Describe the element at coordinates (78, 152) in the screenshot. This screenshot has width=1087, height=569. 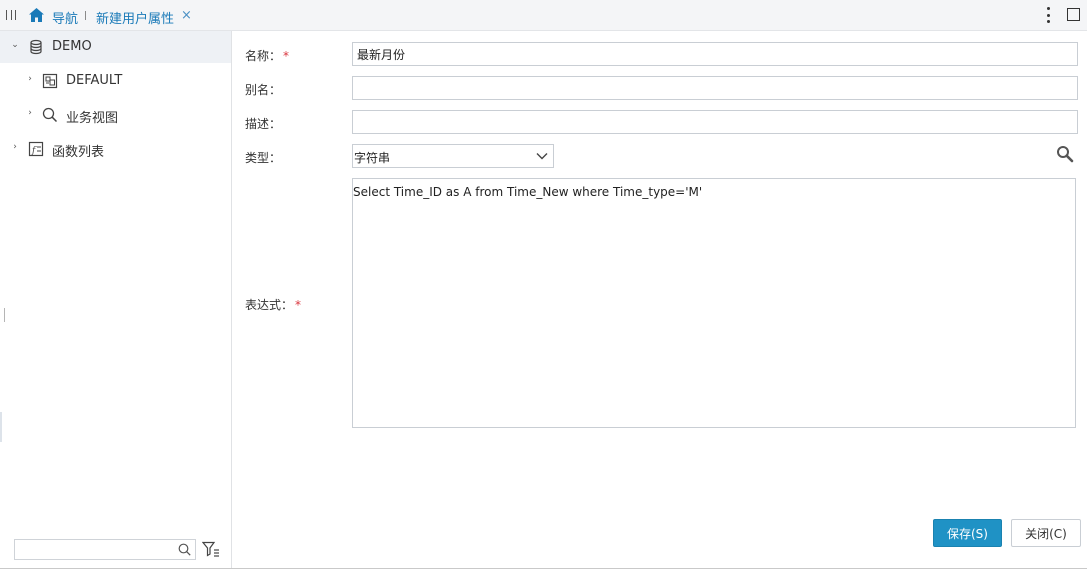
I see `tree-item-label: 函数列表` at that location.